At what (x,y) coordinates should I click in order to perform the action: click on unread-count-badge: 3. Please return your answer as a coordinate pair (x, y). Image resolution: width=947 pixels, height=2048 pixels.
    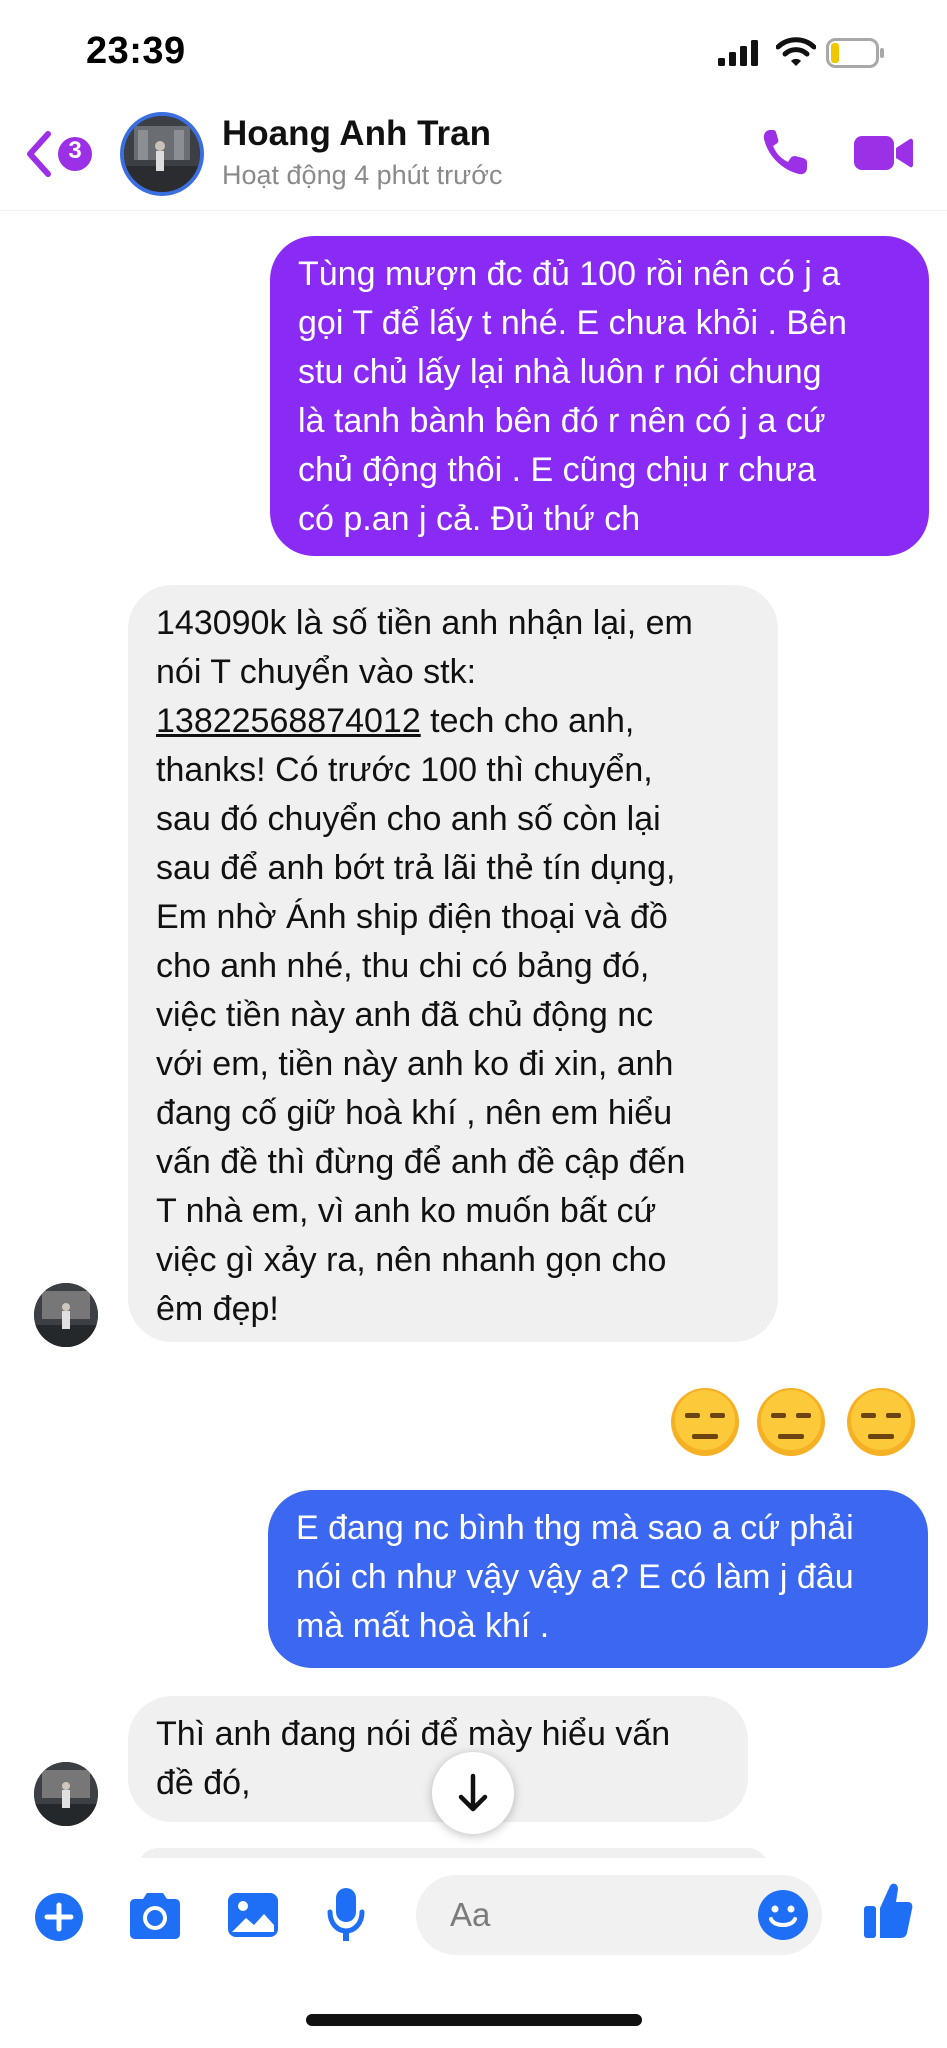
    Looking at the image, I should click on (75, 150).